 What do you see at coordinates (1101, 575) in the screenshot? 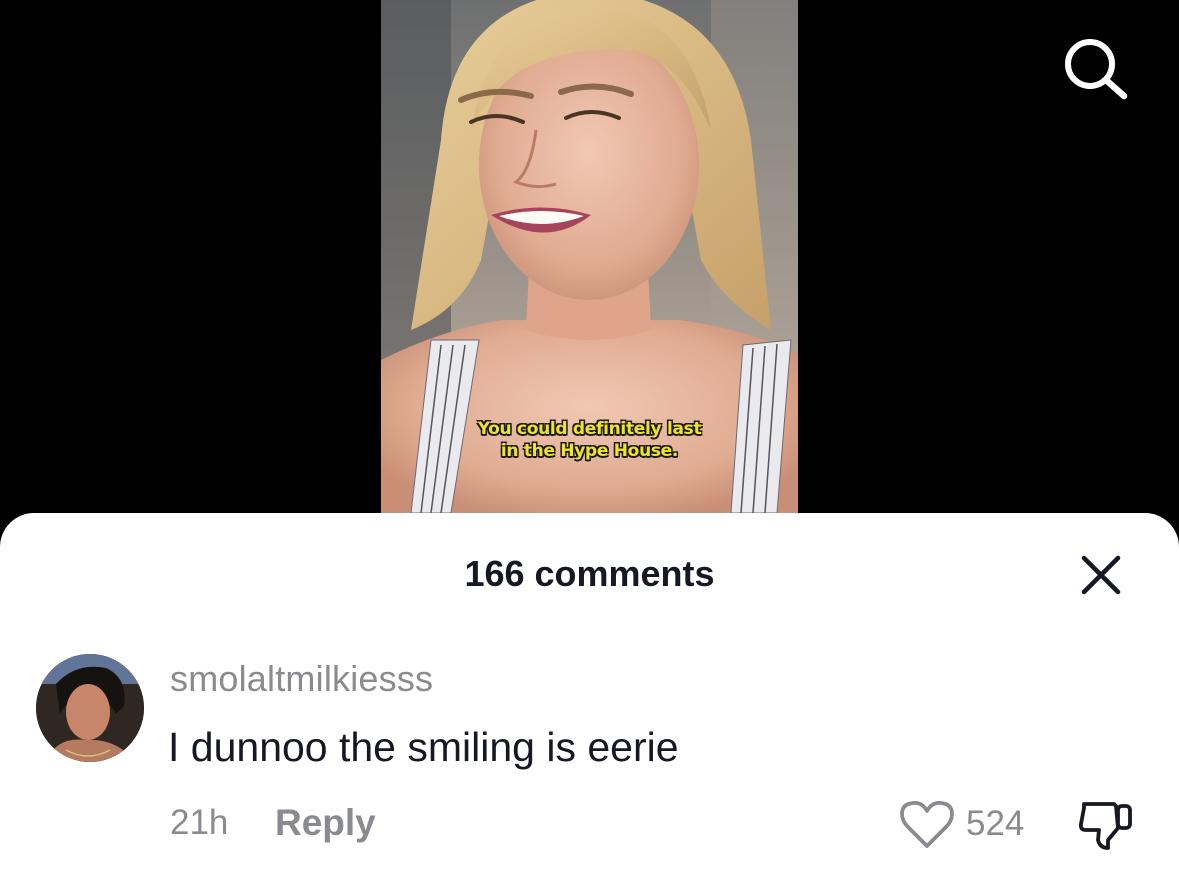
I see `close-icon` at bounding box center [1101, 575].